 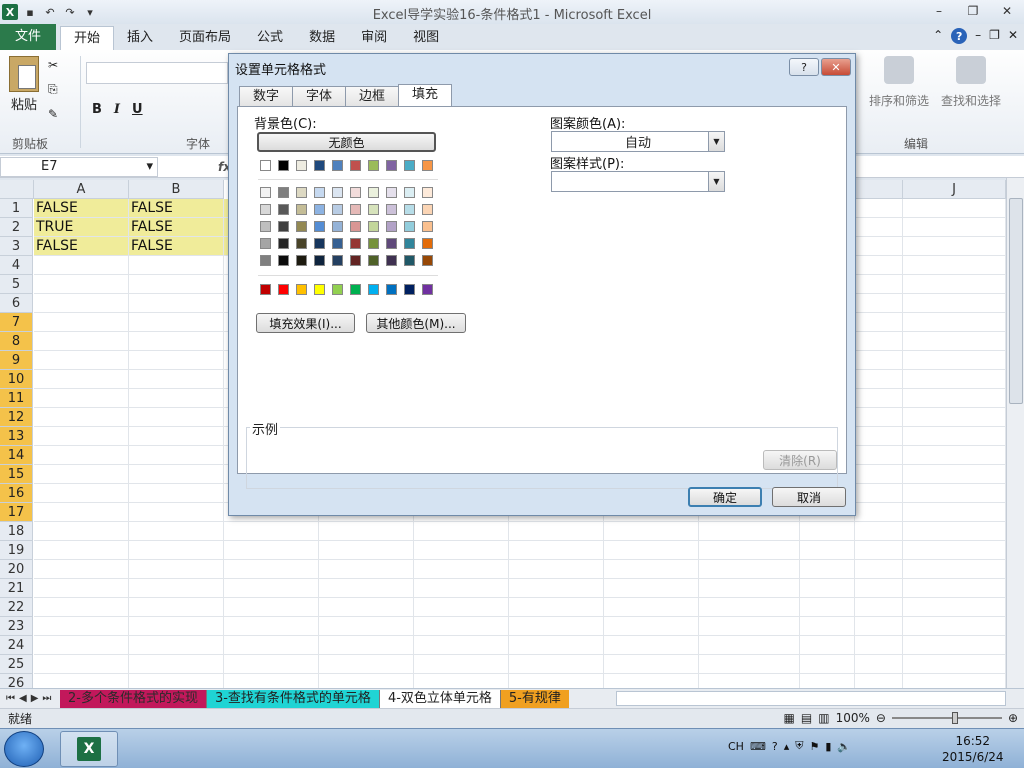 What do you see at coordinates (978, 36) in the screenshot?
I see `workbook-minimize-icon: –` at bounding box center [978, 36].